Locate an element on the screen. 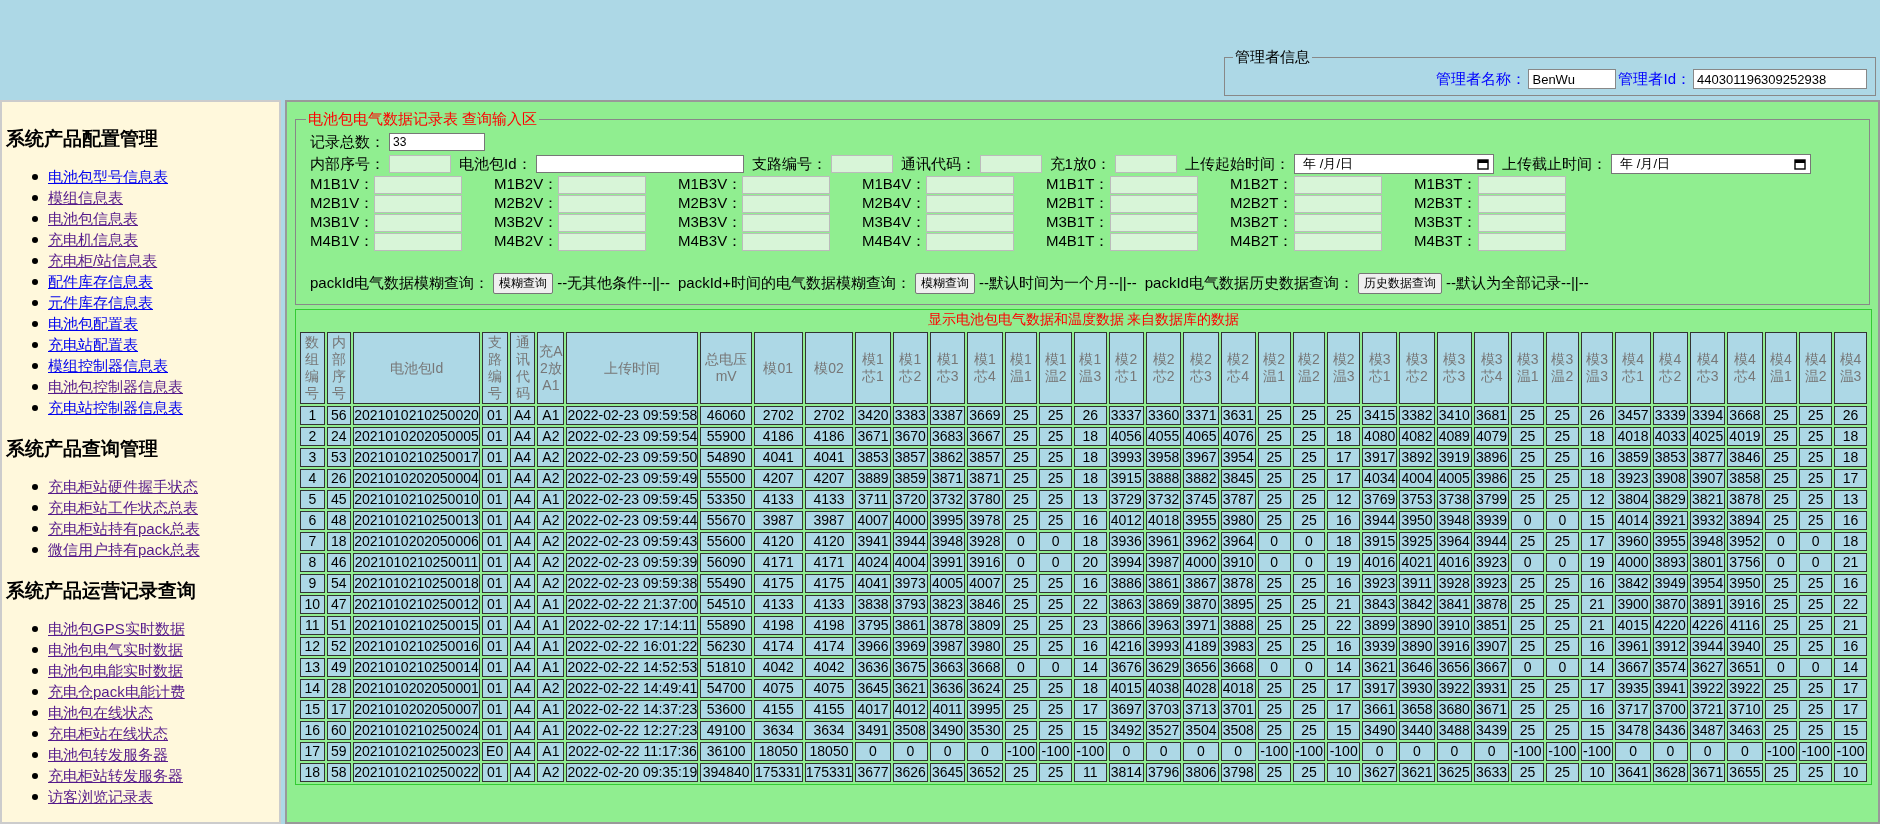 The height and width of the screenshot is (824, 1880). sidebar-link: 电池包控制器信息表 is located at coordinates (115, 386).